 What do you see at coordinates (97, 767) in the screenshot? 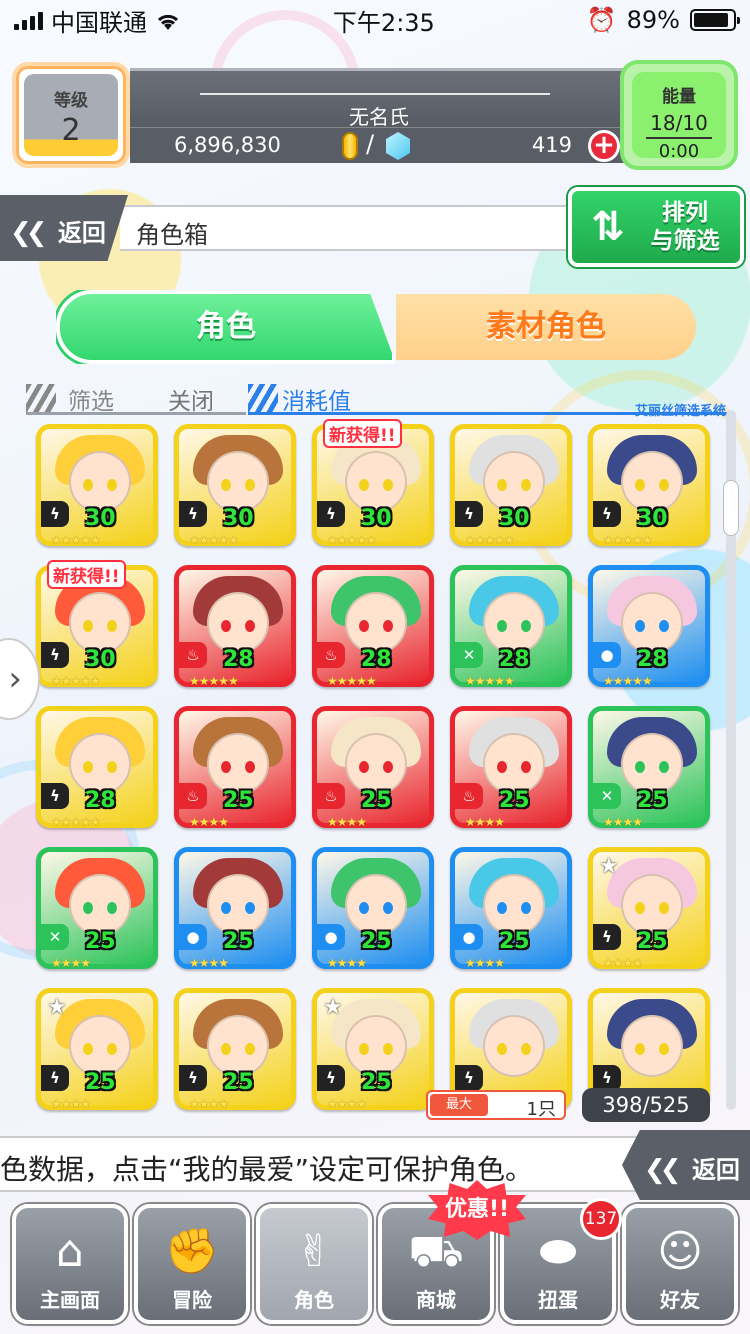
I see `character-card: ϟ 28 ★★★★★` at bounding box center [97, 767].